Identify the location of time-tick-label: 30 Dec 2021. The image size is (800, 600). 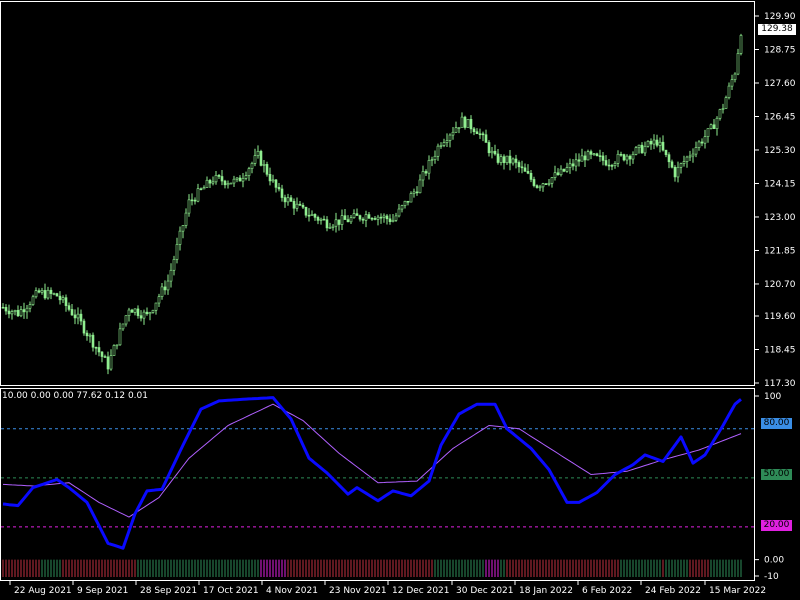
(485, 591).